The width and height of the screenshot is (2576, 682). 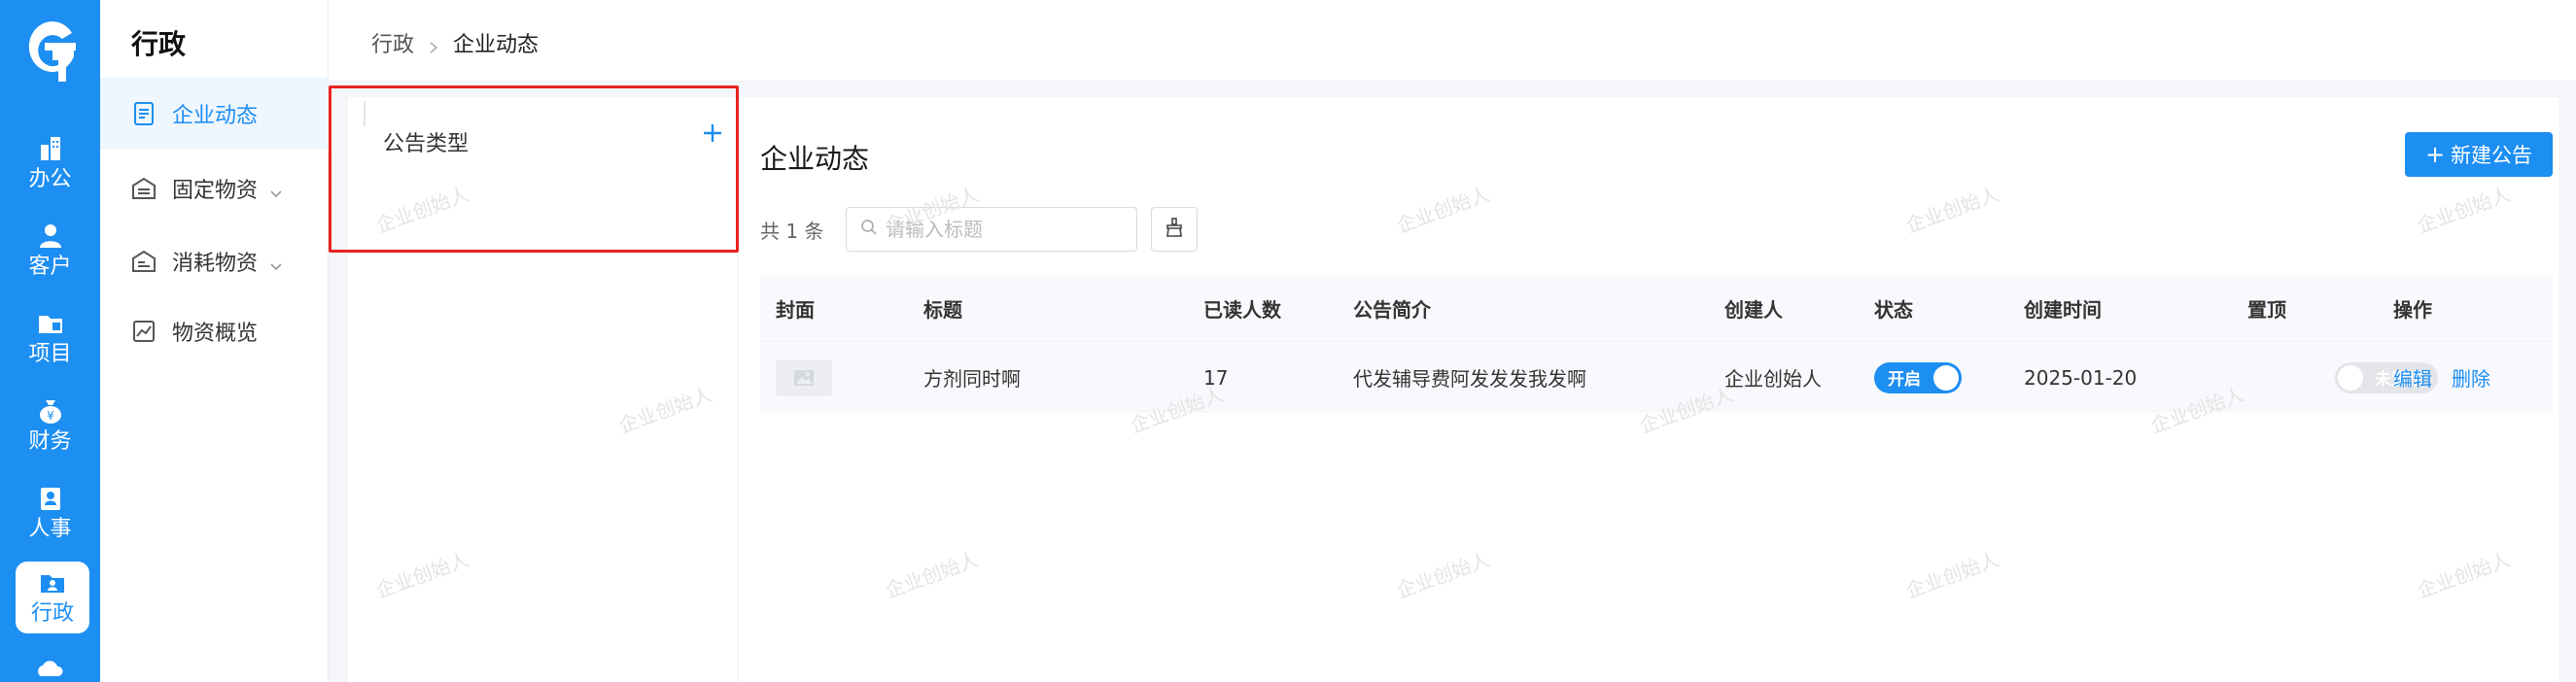 What do you see at coordinates (52, 582) in the screenshot?
I see `admin-folder-user-icon` at bounding box center [52, 582].